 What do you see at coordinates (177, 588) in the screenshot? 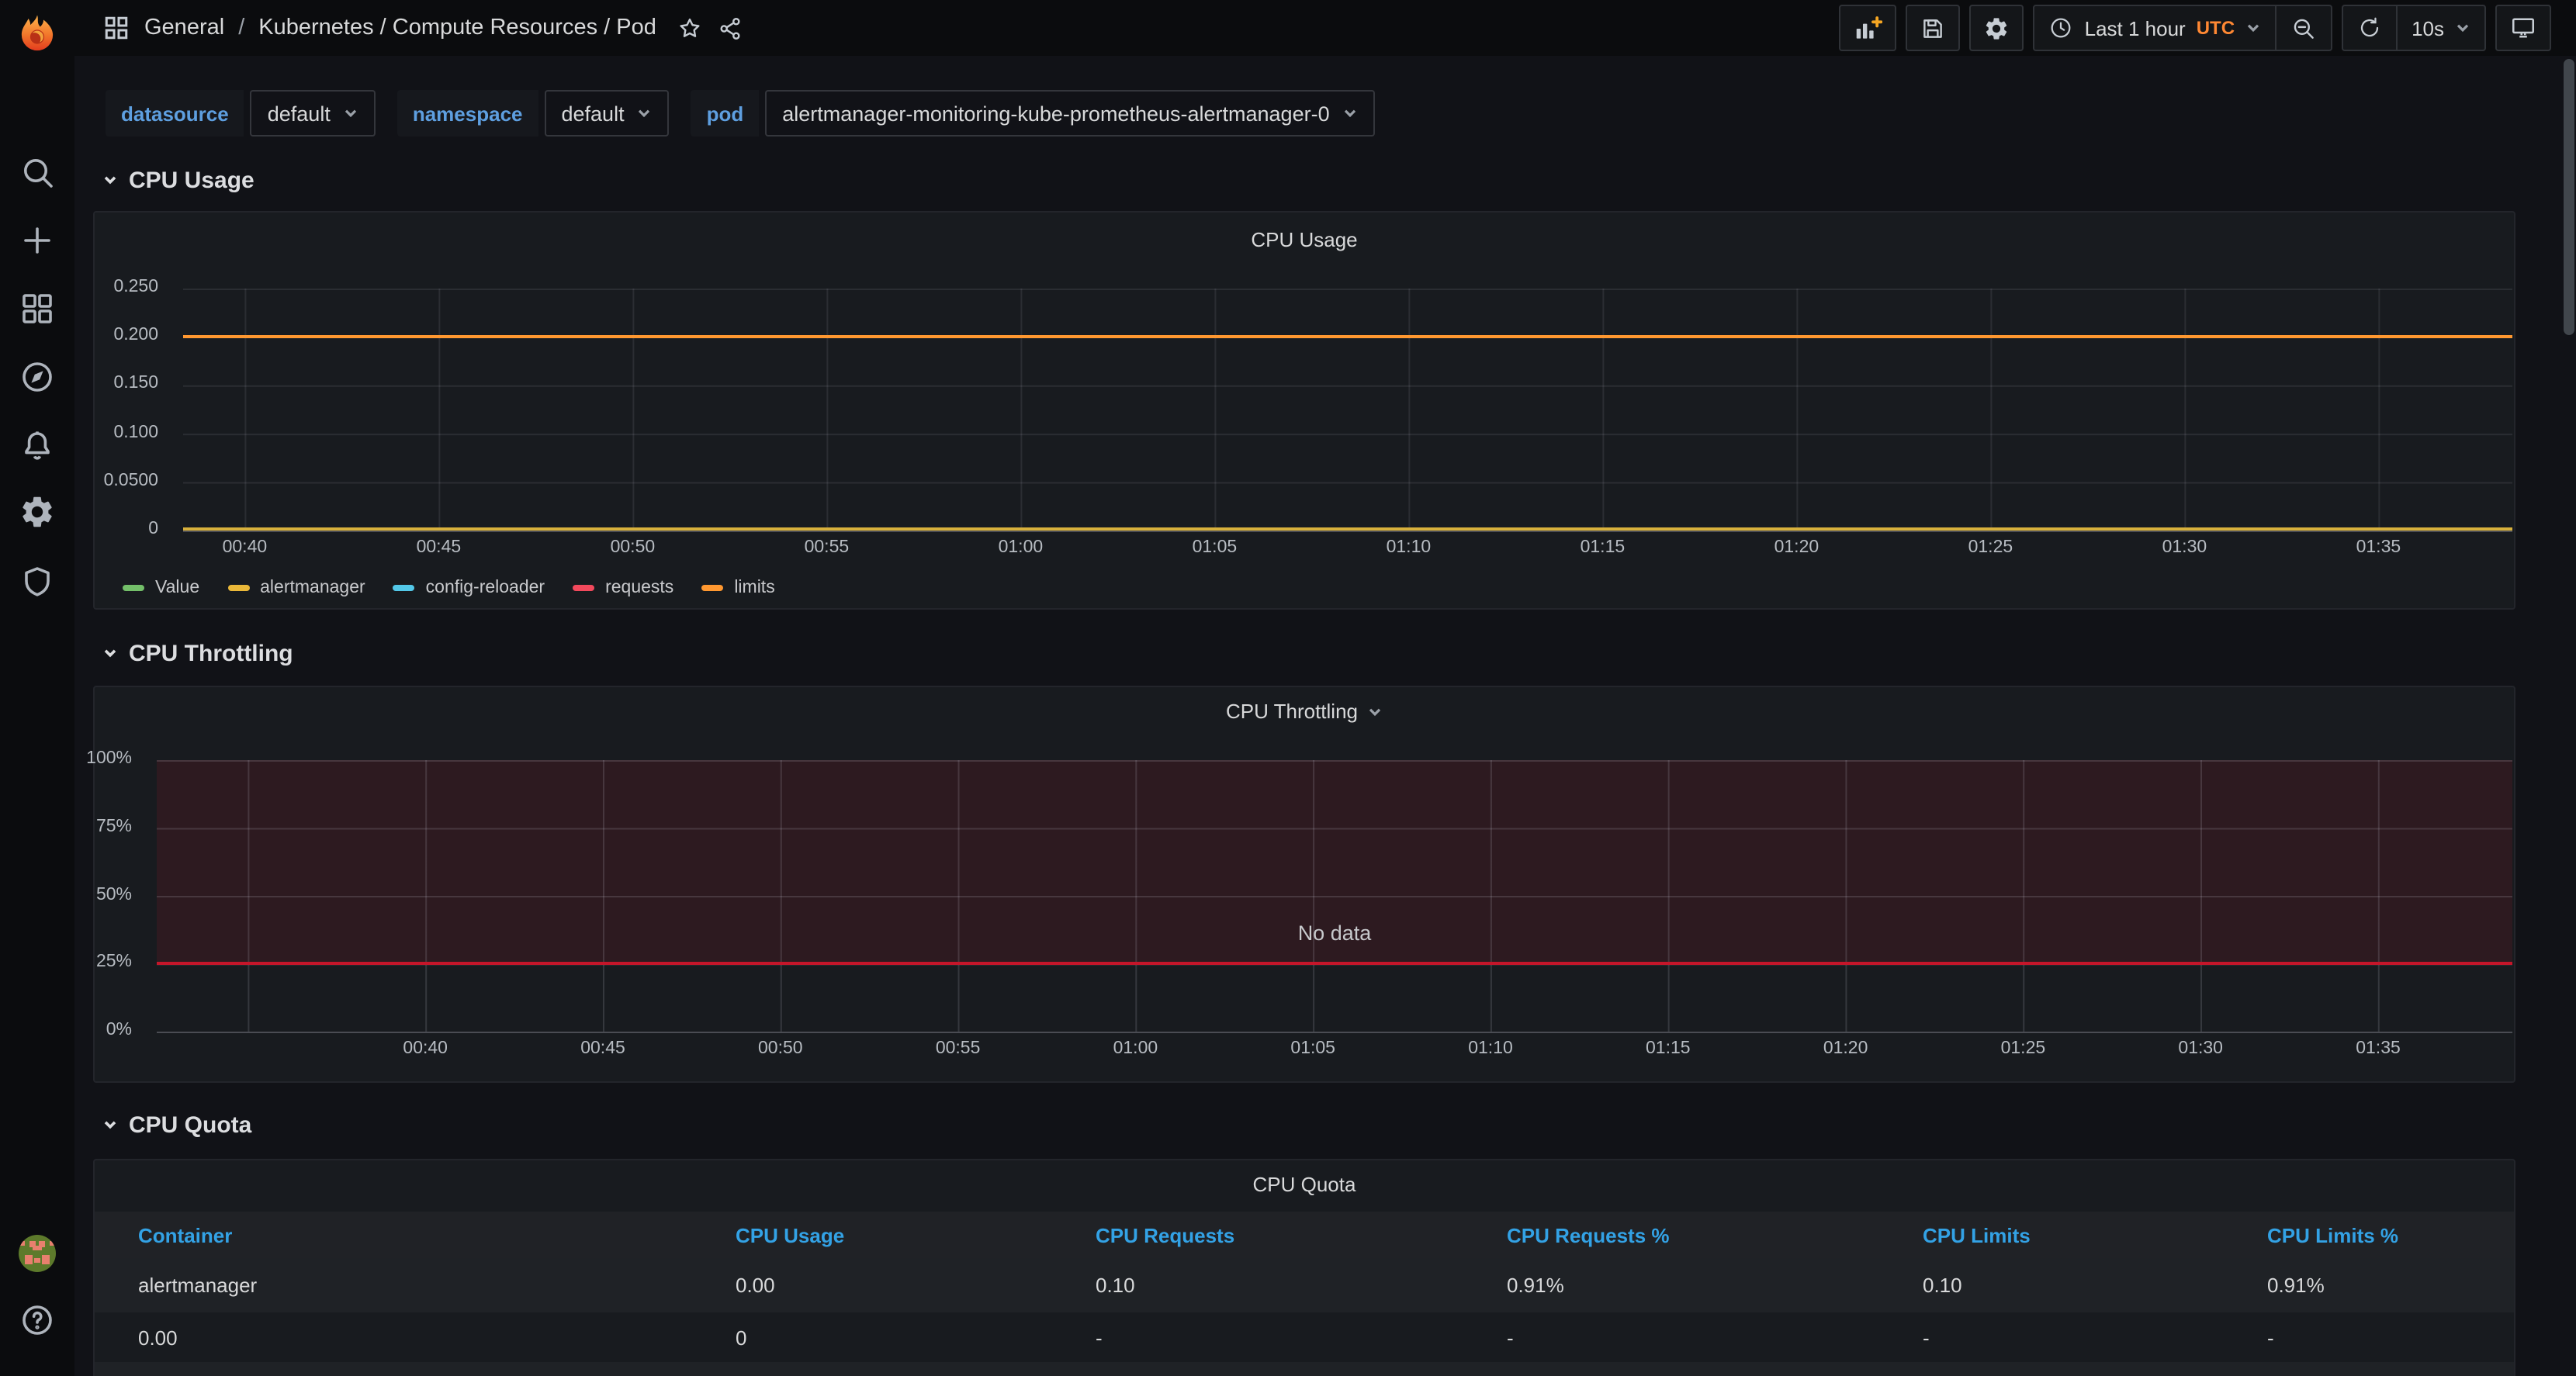
I see `legend-label: Value` at bounding box center [177, 588].